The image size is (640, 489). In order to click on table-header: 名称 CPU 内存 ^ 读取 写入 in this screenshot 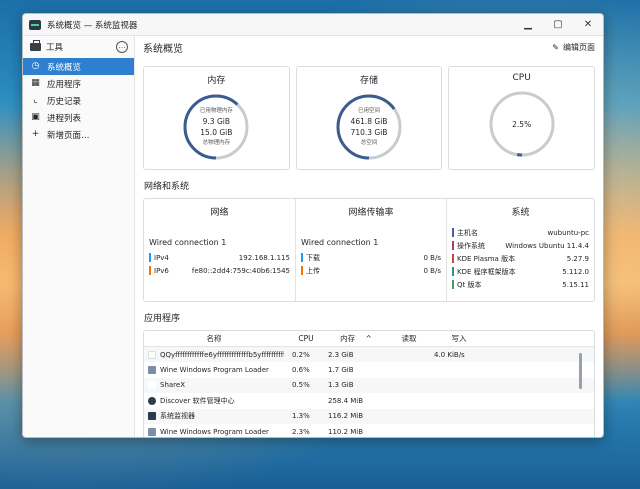, I will do `click(369, 339)`.